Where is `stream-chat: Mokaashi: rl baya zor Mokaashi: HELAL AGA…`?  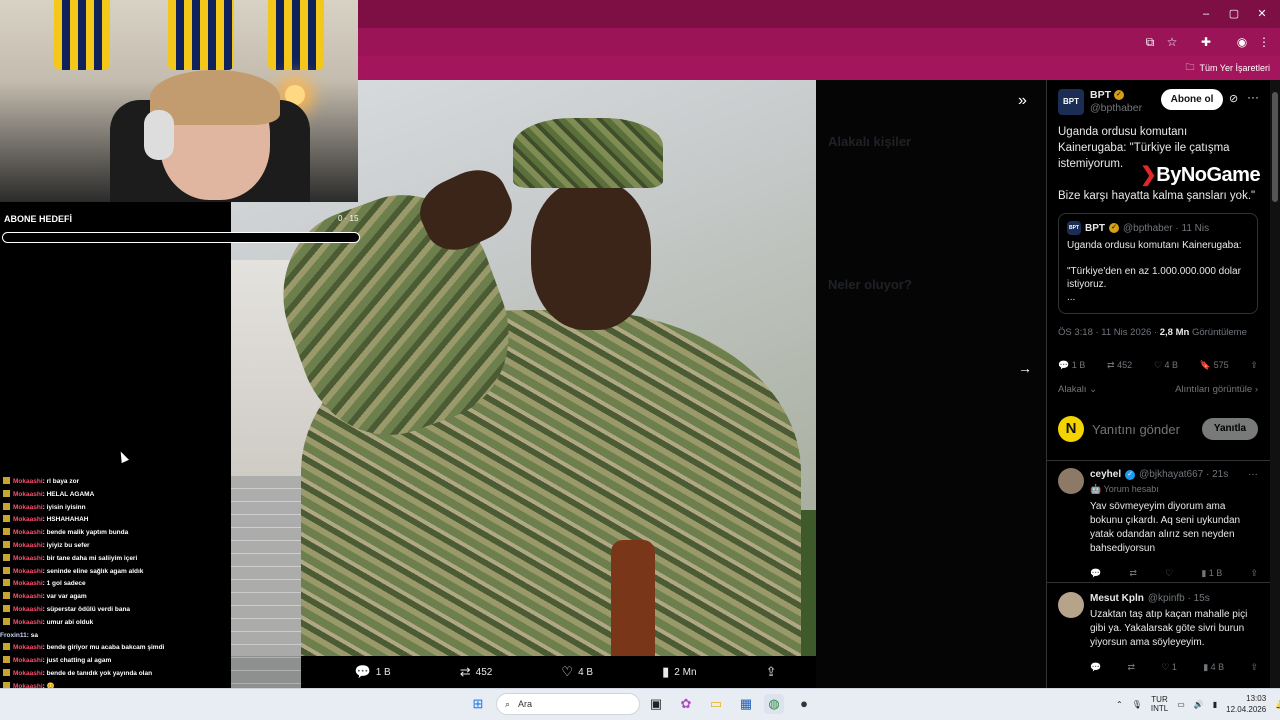 stream-chat: Mokaashi: rl baya zor Mokaashi: HELAL AGA… is located at coordinates (150, 598).